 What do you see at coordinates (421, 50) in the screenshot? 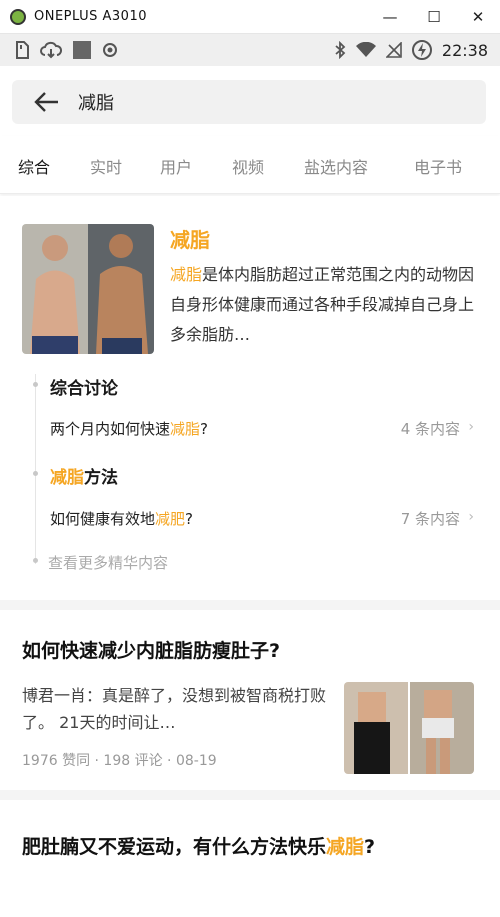
I see `battery-charging-icon` at bounding box center [421, 50].